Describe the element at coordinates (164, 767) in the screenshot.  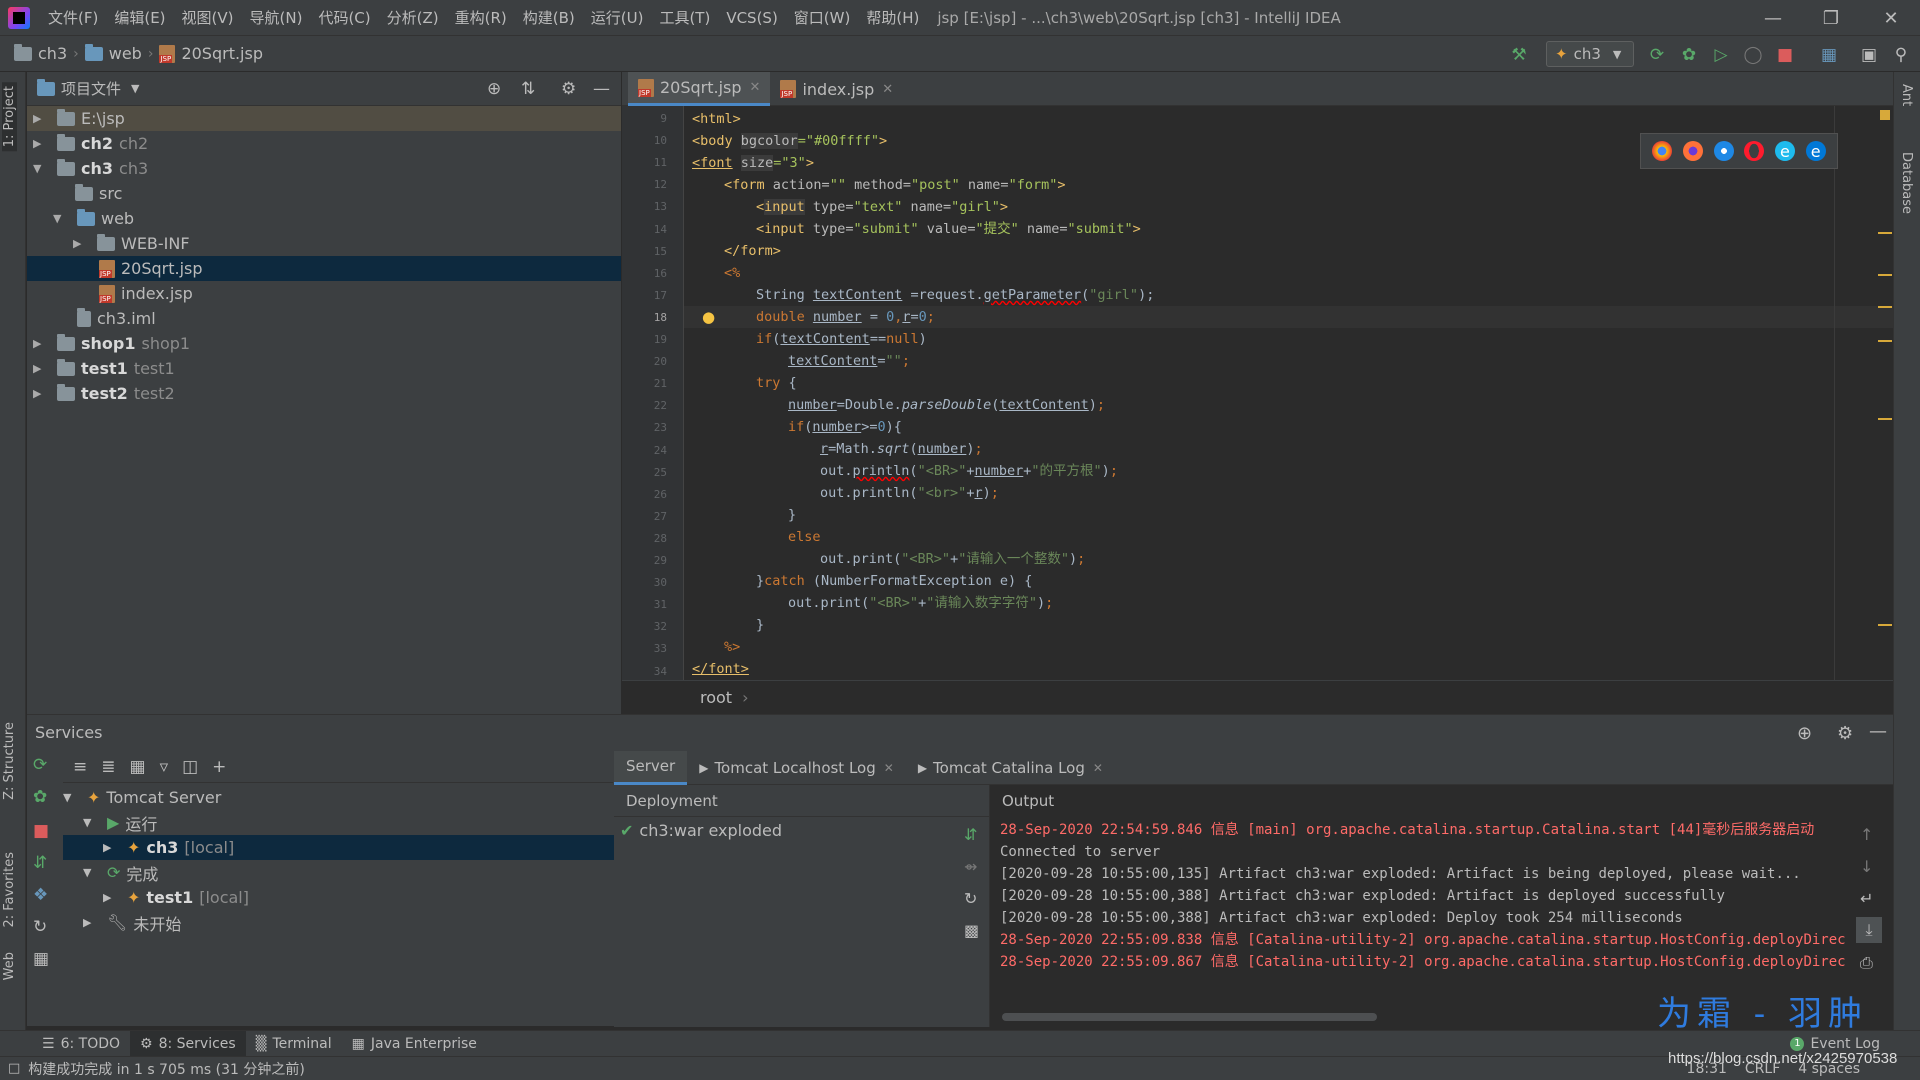
I see `filter-icon: ▿` at that location.